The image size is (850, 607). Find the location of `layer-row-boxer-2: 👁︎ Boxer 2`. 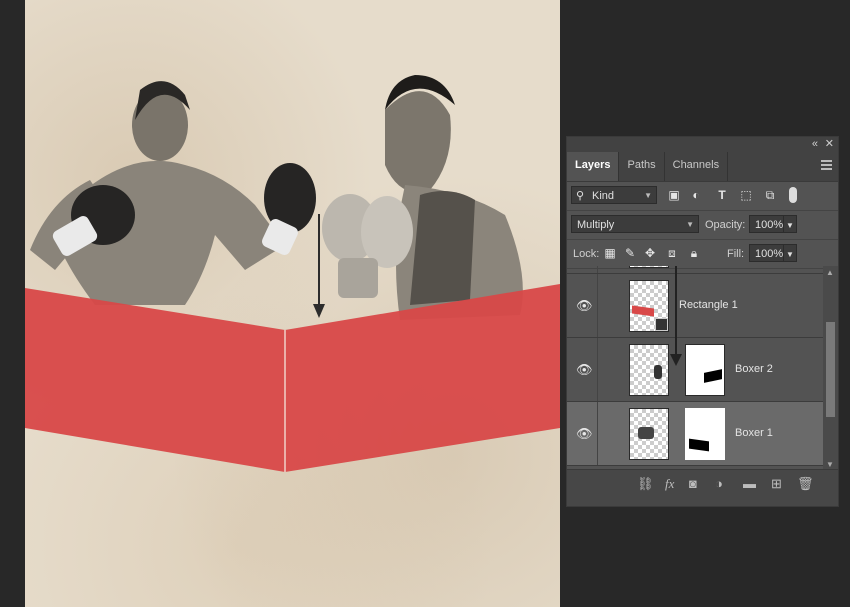

layer-row-boxer-2: 👁︎ Boxer 2 is located at coordinates (695, 370).